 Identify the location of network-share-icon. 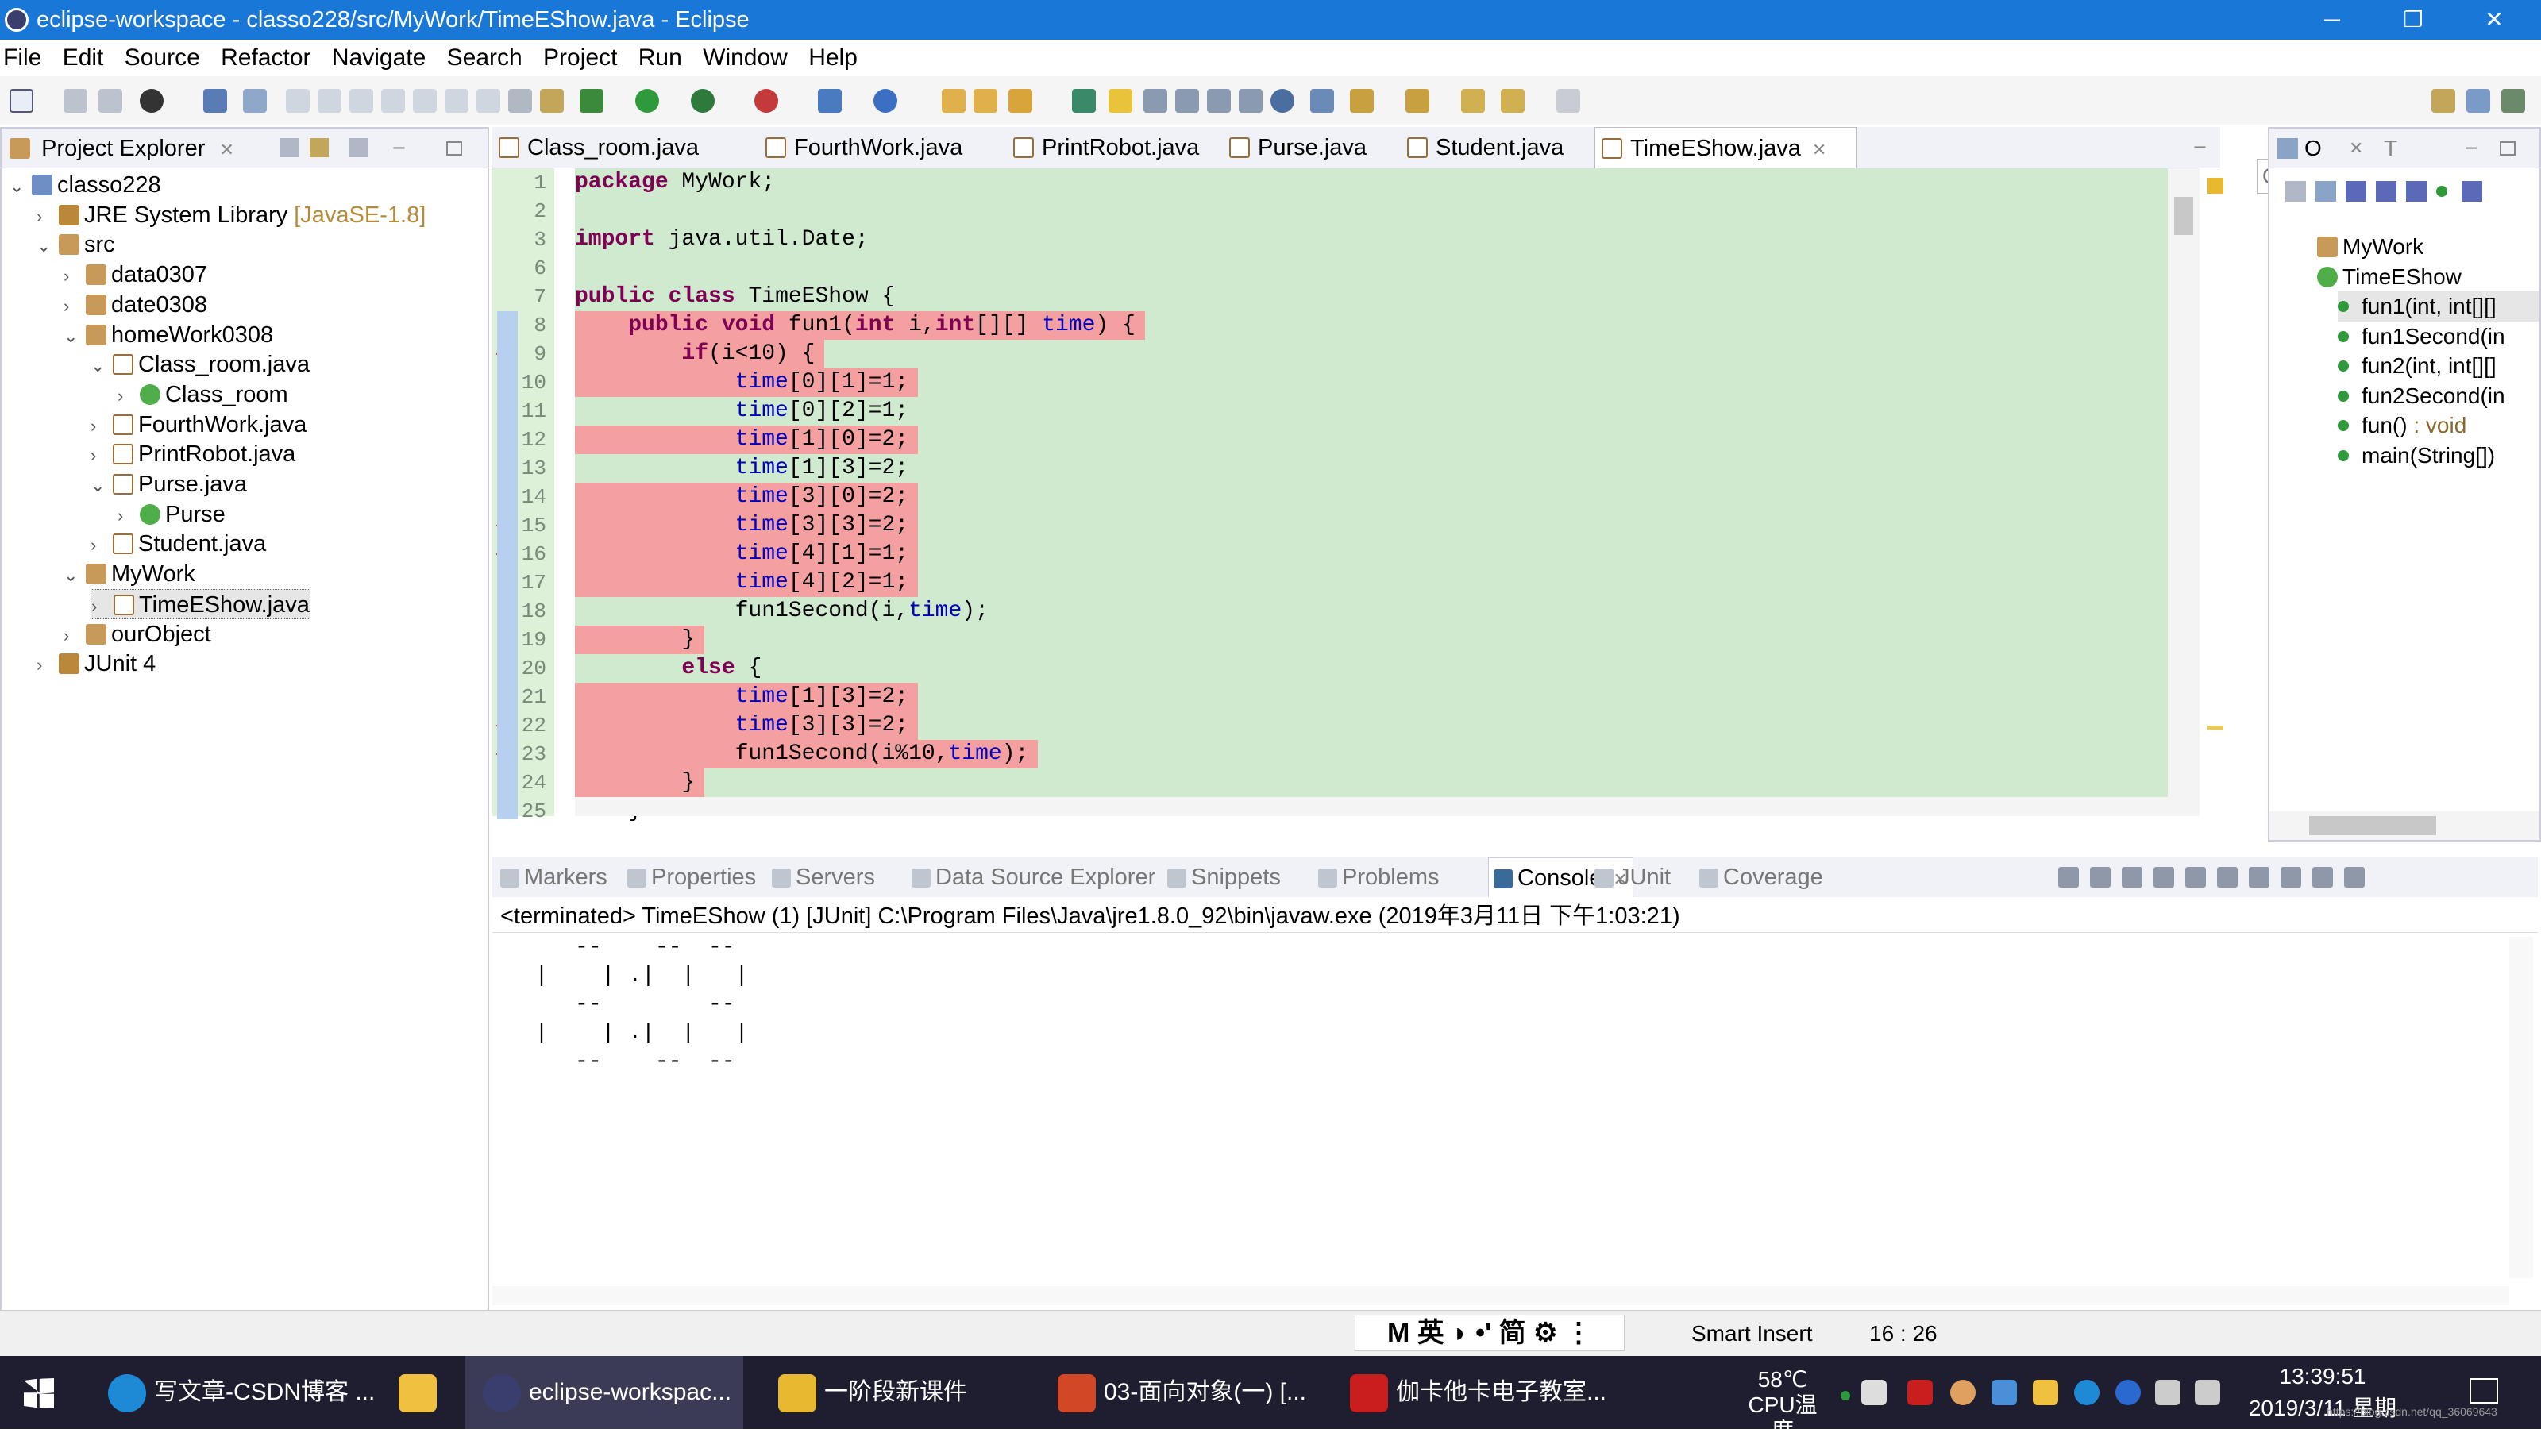
(2004, 1392).